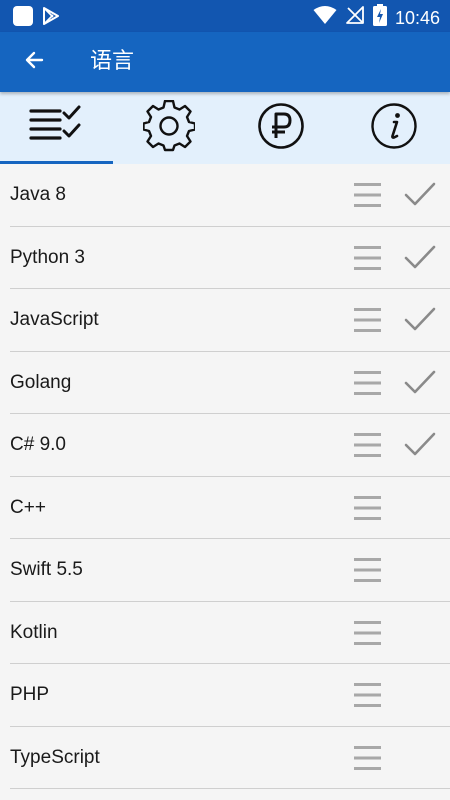 The image size is (450, 800). What do you see at coordinates (225, 445) in the screenshot?
I see `list-item: C# 9.0` at bounding box center [225, 445].